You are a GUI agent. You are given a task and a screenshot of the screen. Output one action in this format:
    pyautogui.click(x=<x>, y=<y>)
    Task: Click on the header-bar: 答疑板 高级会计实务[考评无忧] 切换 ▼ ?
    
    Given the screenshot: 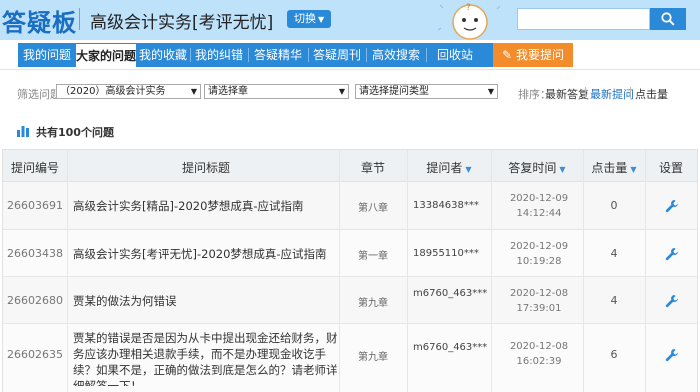 What is the action you would take?
    pyautogui.click(x=350, y=20)
    